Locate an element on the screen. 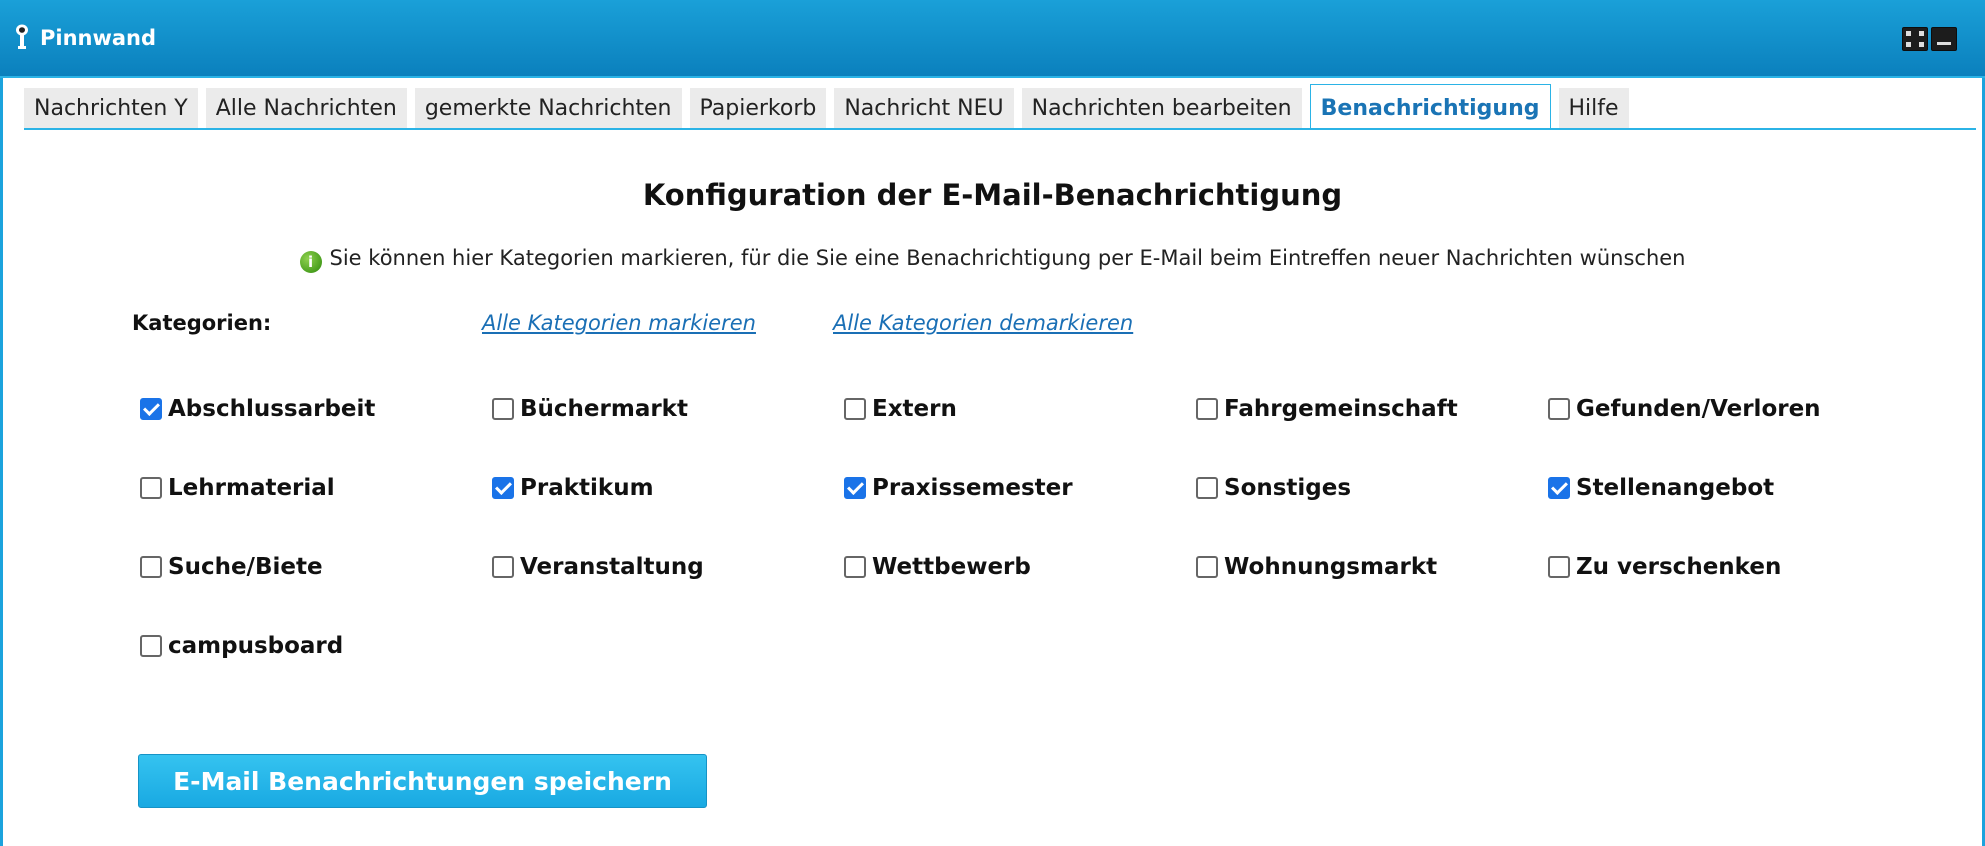  tab-papierkorb: Papierkorb is located at coordinates (758, 108).